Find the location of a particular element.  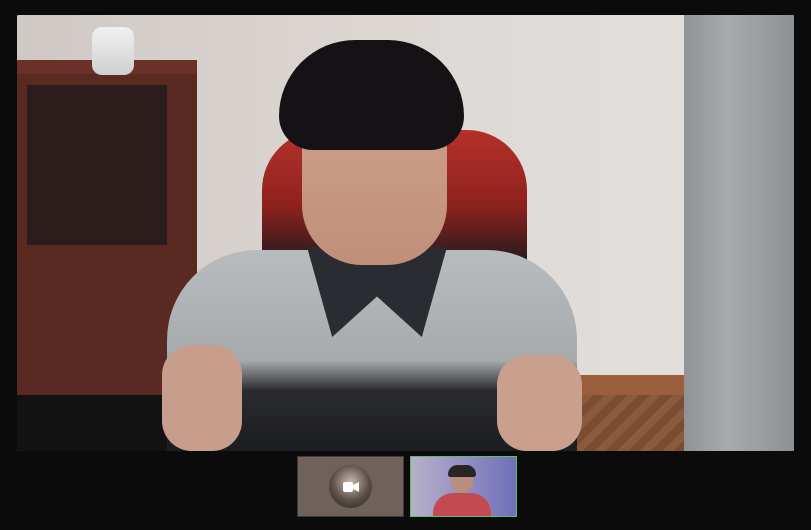

participant-thumbnail-active is located at coordinates (463, 486).